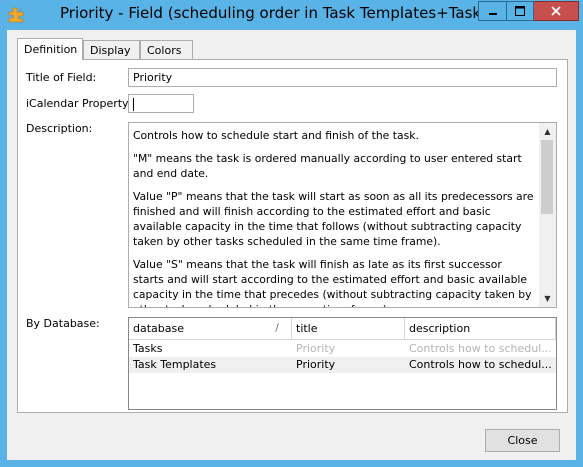 This screenshot has height=467, width=583. Describe the element at coordinates (153, 77) in the screenshot. I see `title-of-field-value: Priority` at that location.